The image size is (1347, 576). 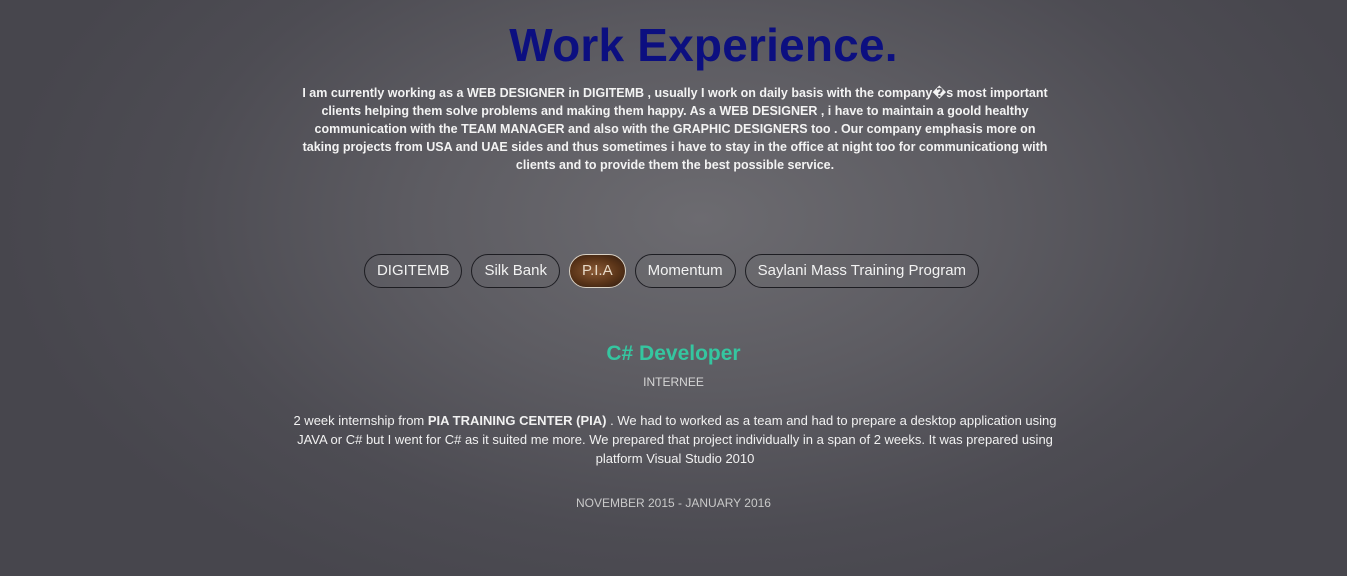 I want to click on tab-saylani: Saylani Mass Training Program, so click(x=862, y=271).